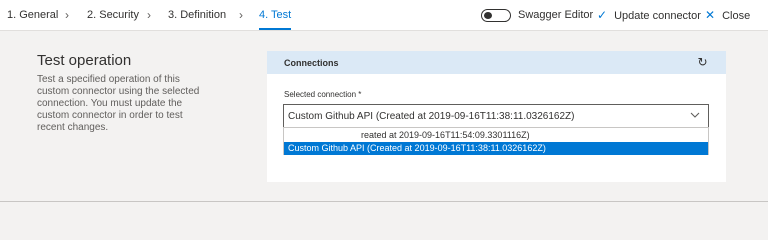  Describe the element at coordinates (602, 15) in the screenshot. I see `checkmark-icon: ✓` at that location.